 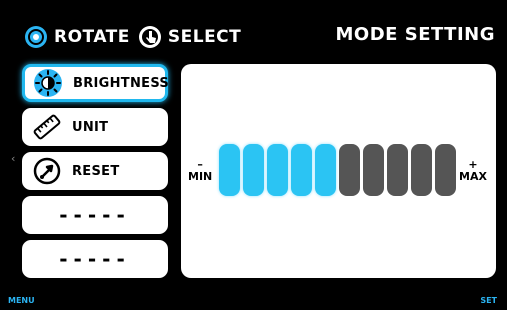 What do you see at coordinates (488, 300) in the screenshot?
I see `set-softkey-label: SET` at bounding box center [488, 300].